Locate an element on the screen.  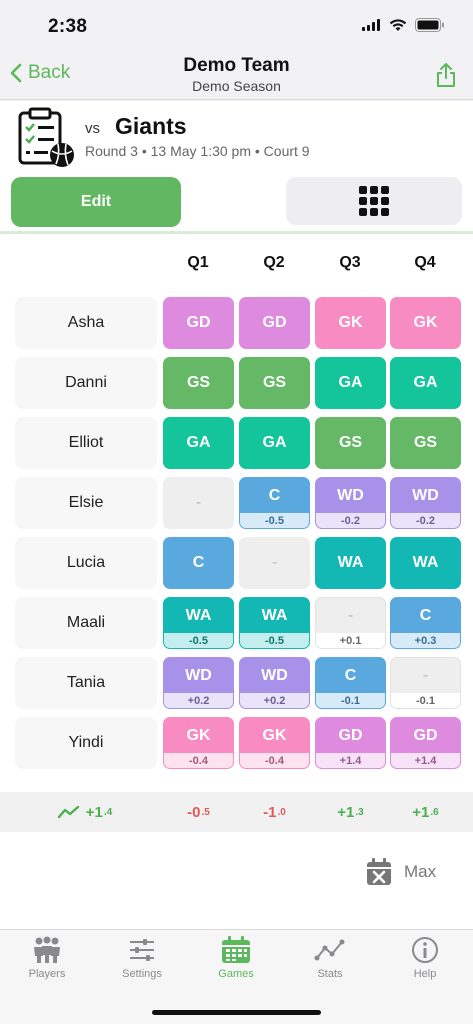
tab-games: Games is located at coordinates (236, 958).